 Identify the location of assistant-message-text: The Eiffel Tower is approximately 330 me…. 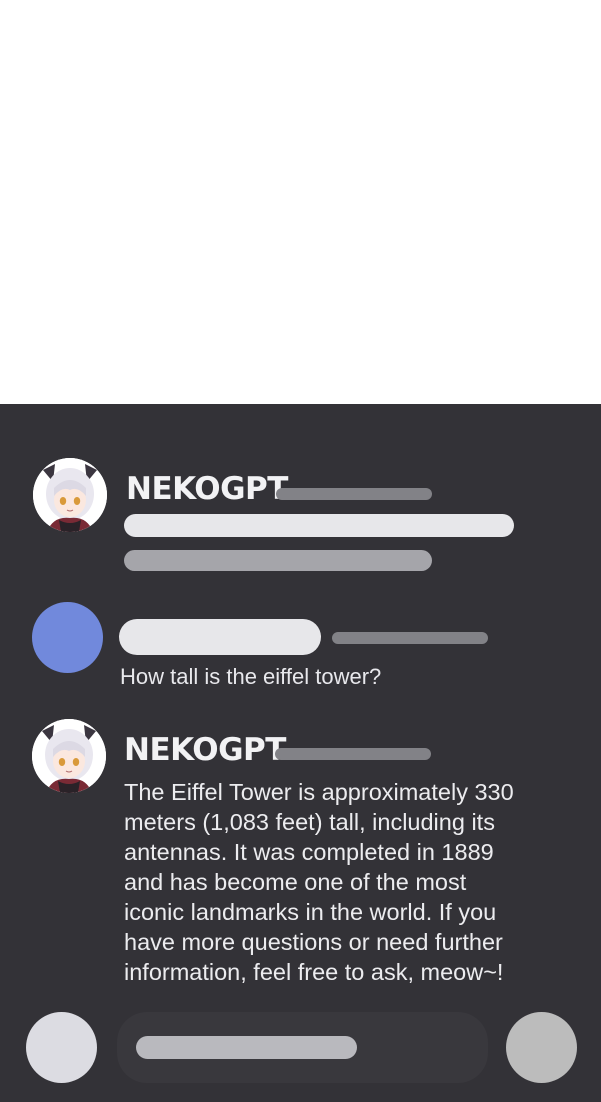
(354, 882).